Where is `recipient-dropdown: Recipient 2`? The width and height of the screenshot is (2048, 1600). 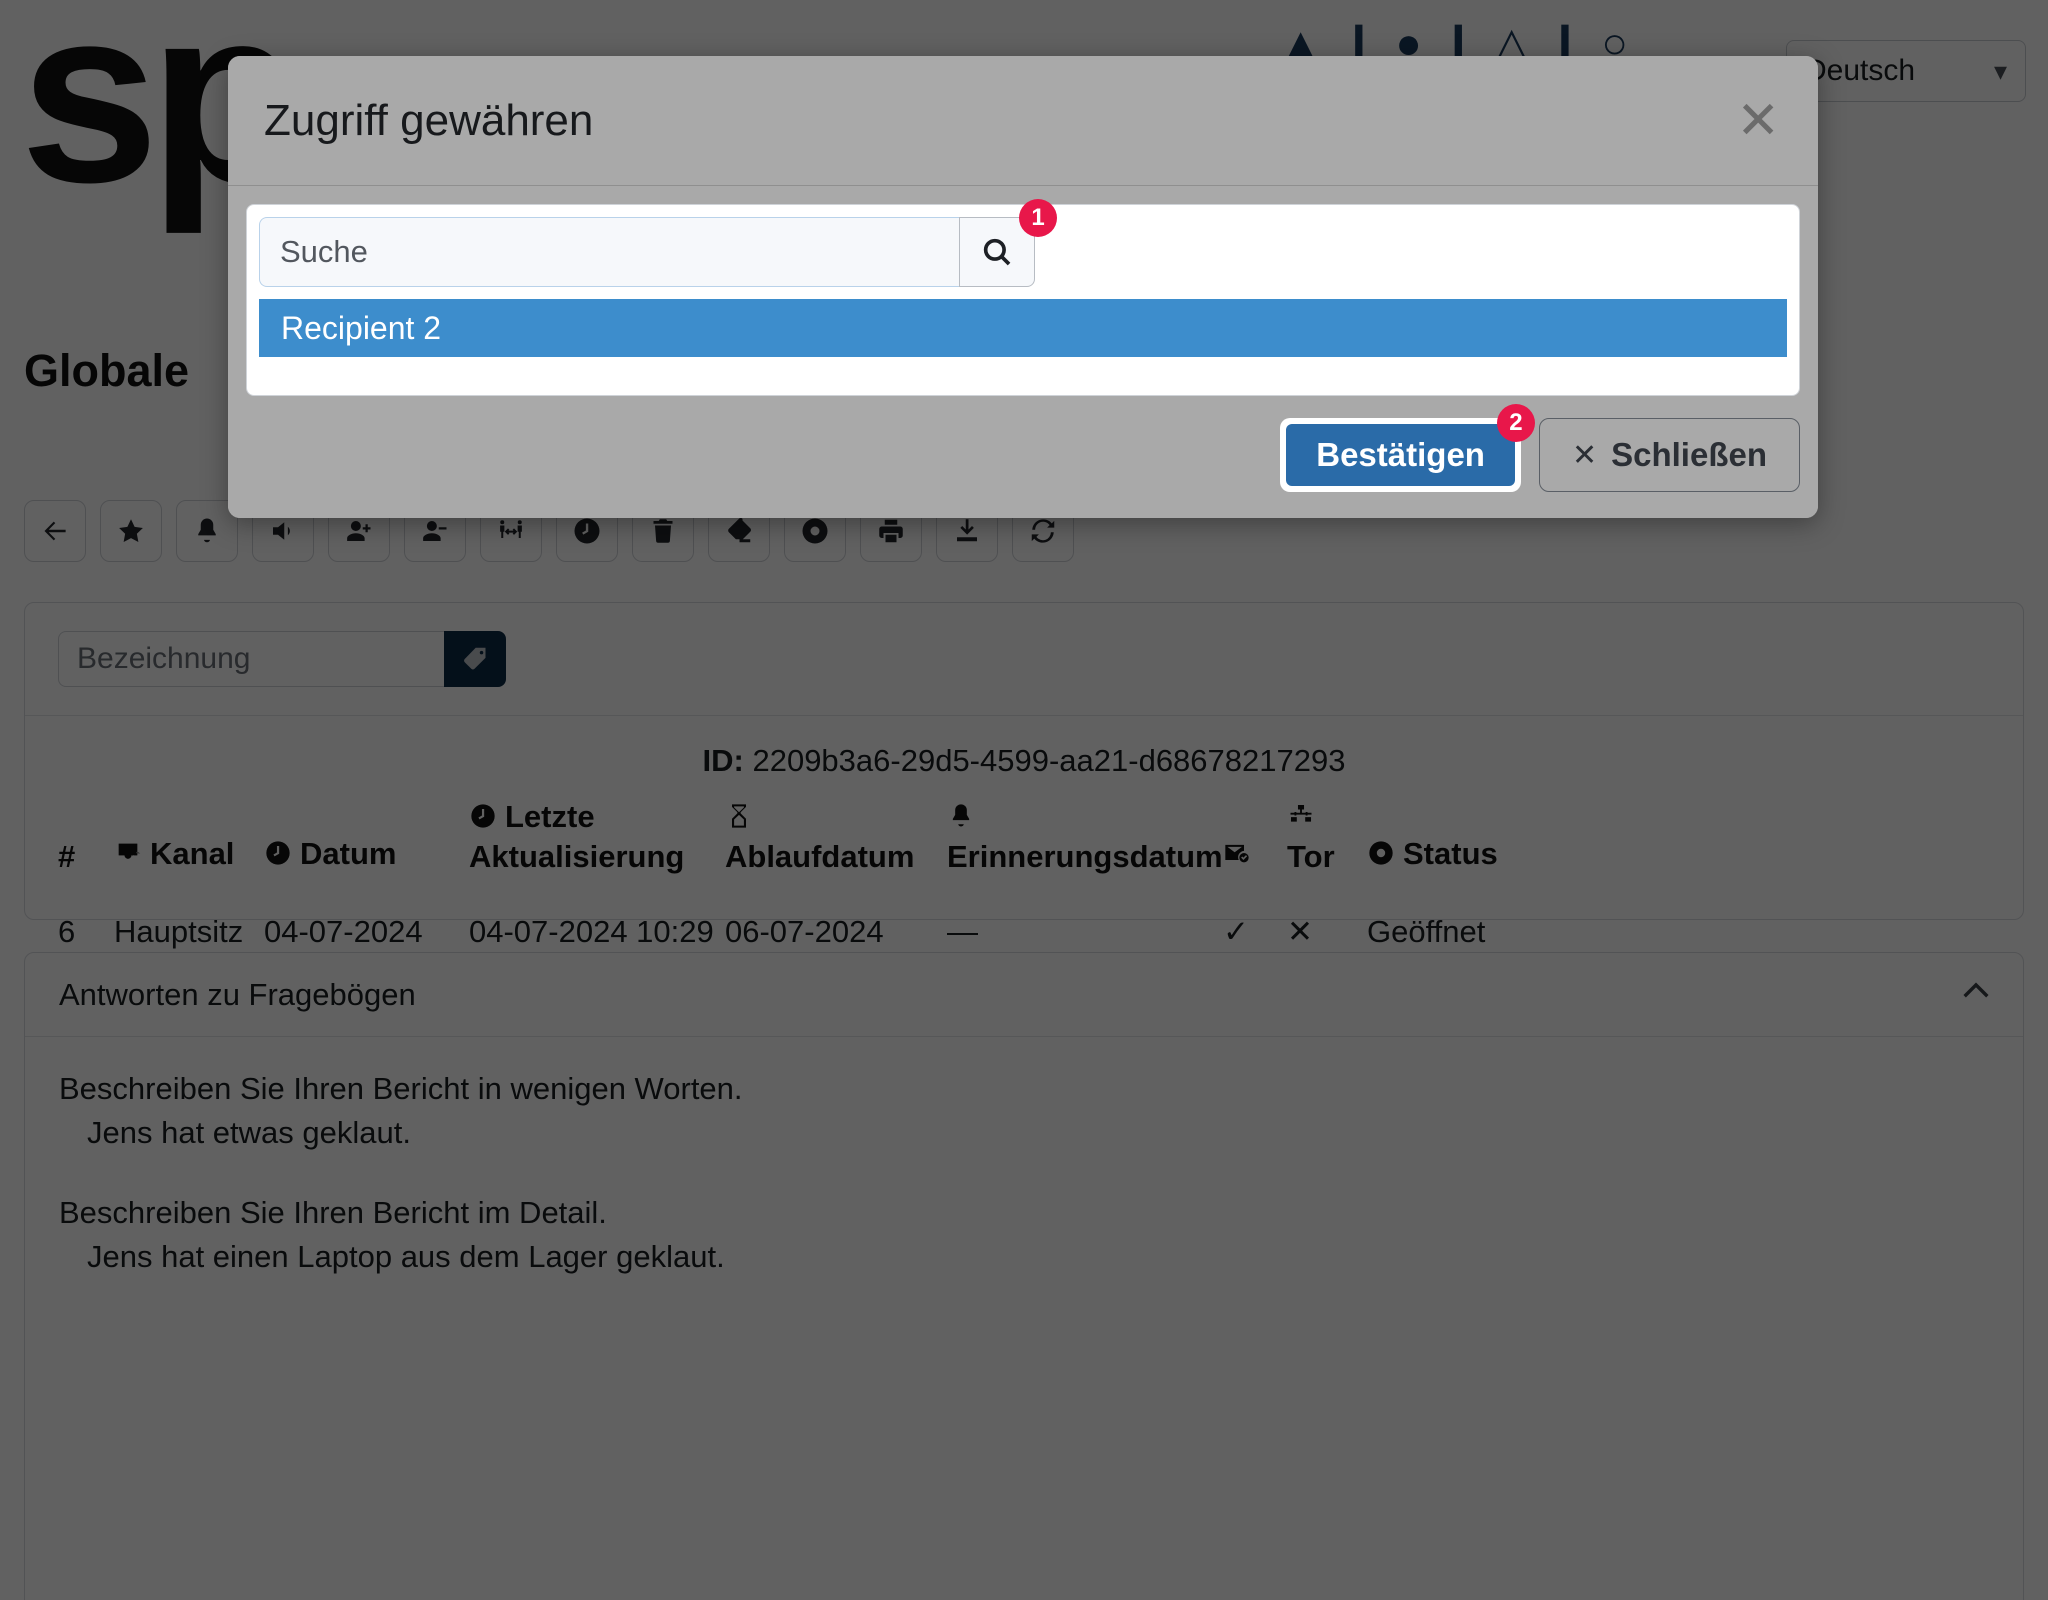 recipient-dropdown: Recipient 2 is located at coordinates (1023, 341).